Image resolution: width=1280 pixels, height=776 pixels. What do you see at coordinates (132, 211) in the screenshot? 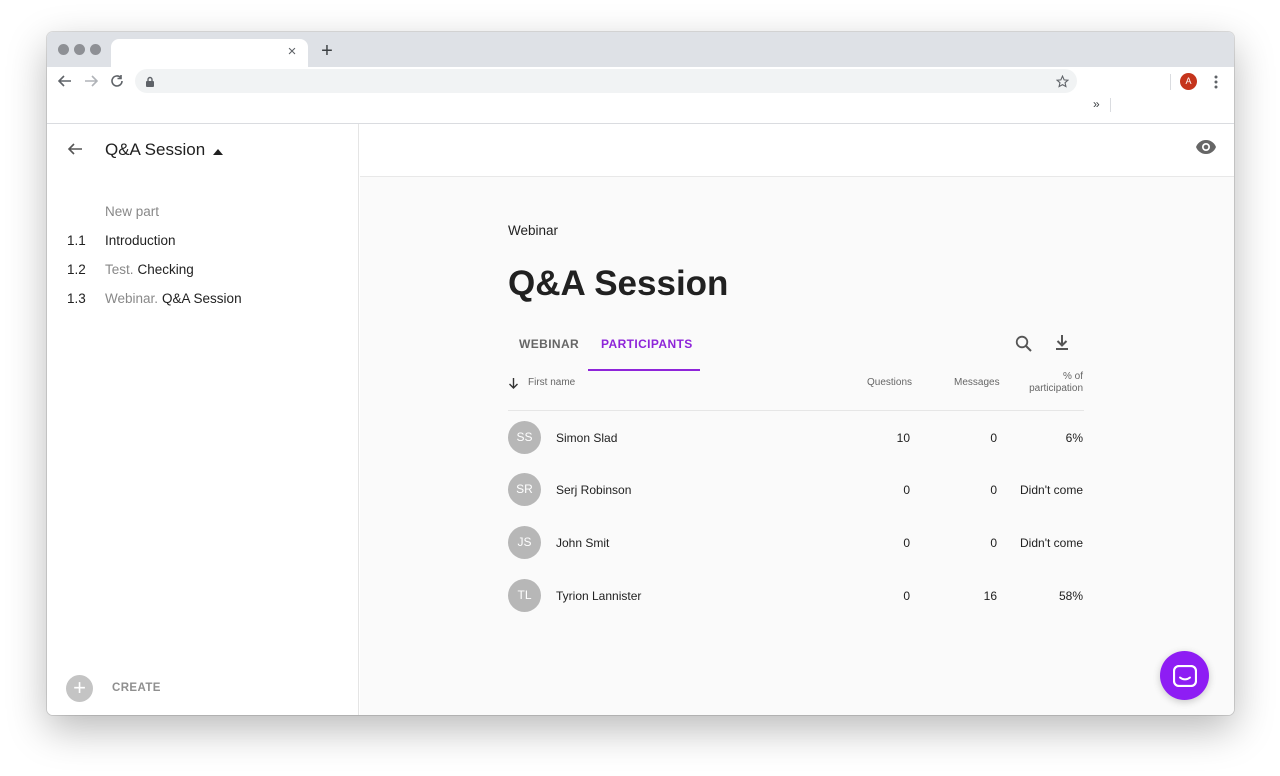
I see `new-part-link: New part` at bounding box center [132, 211].